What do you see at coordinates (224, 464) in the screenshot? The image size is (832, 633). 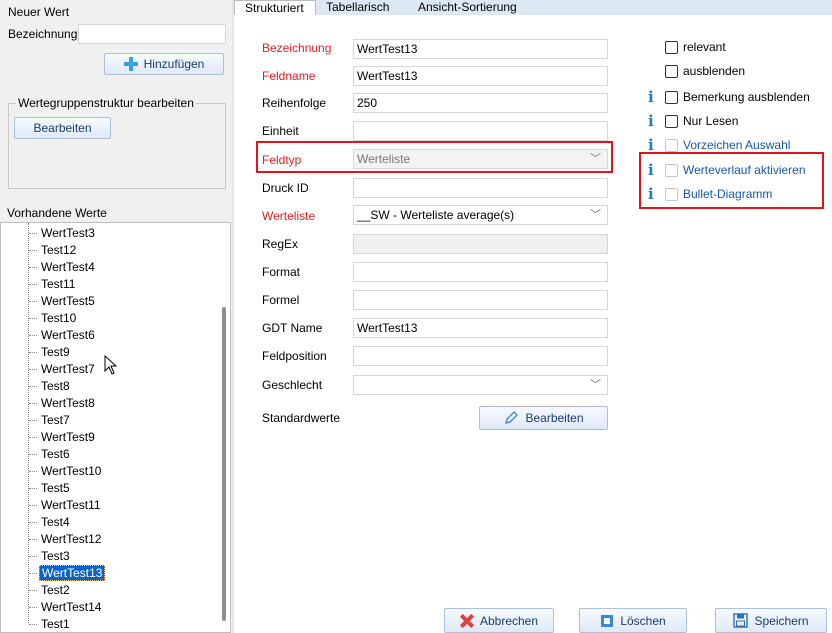 I see `tree-scrollbar` at bounding box center [224, 464].